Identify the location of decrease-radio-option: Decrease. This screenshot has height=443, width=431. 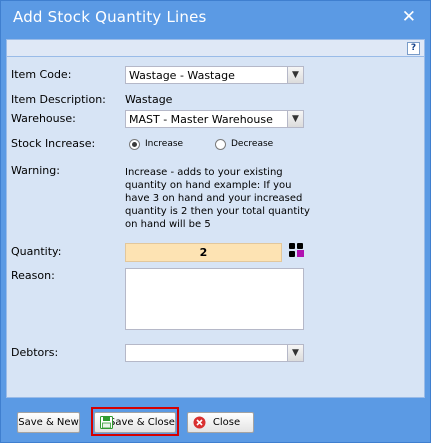
(250, 145).